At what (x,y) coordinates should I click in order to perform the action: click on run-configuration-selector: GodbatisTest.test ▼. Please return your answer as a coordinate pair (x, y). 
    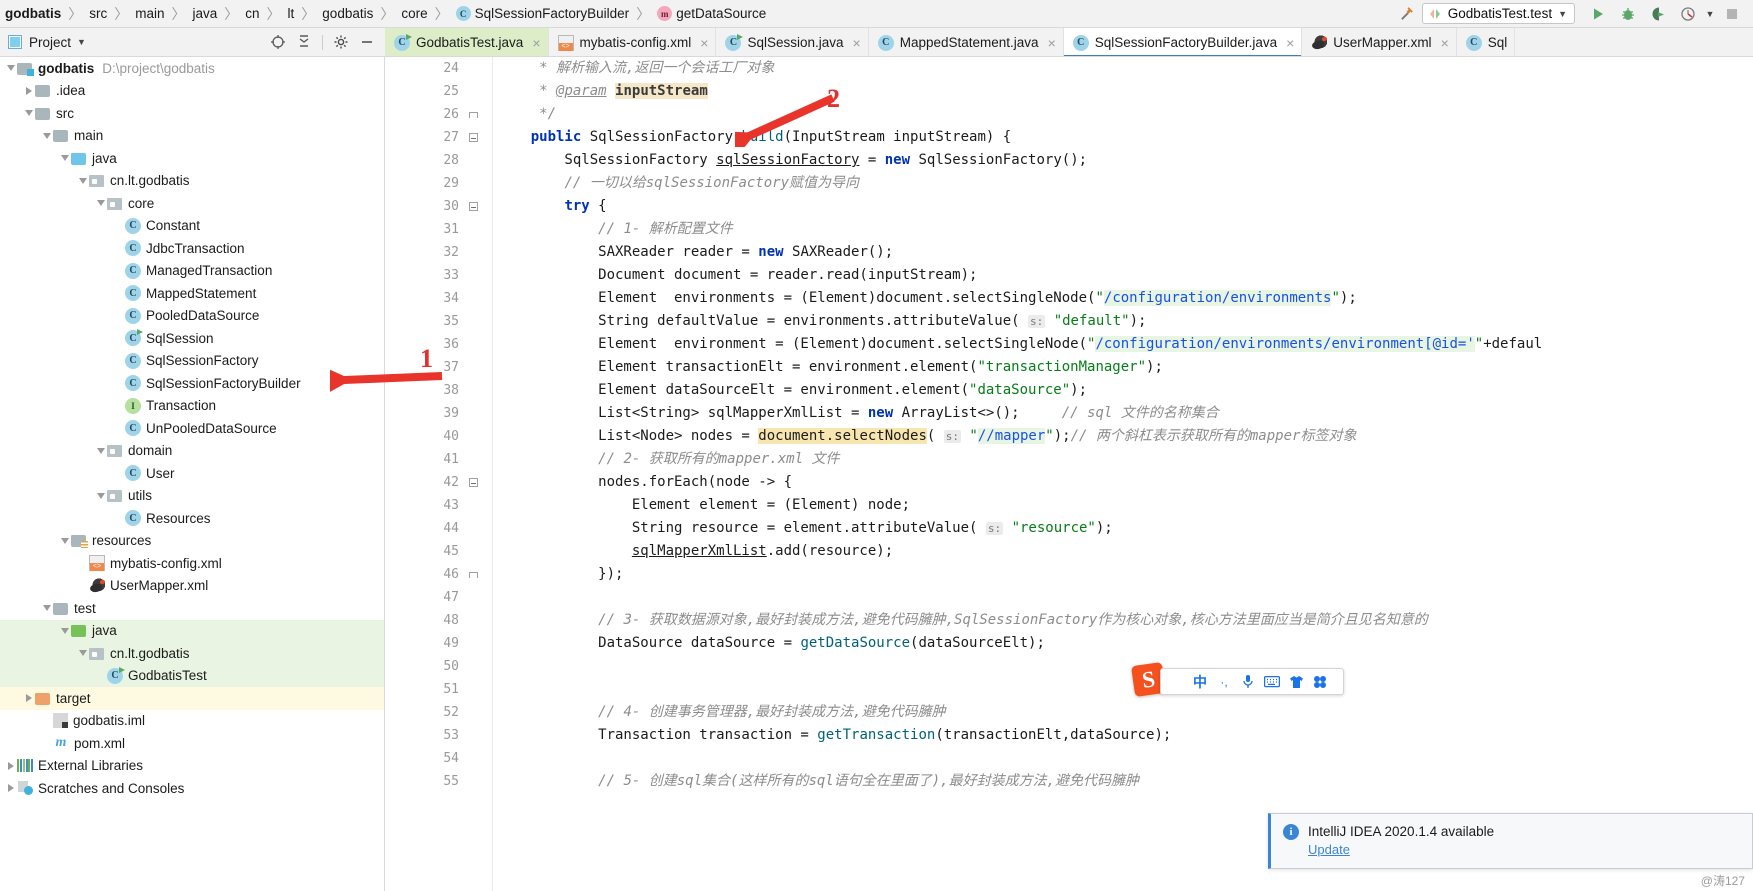
    Looking at the image, I should click on (1498, 13).